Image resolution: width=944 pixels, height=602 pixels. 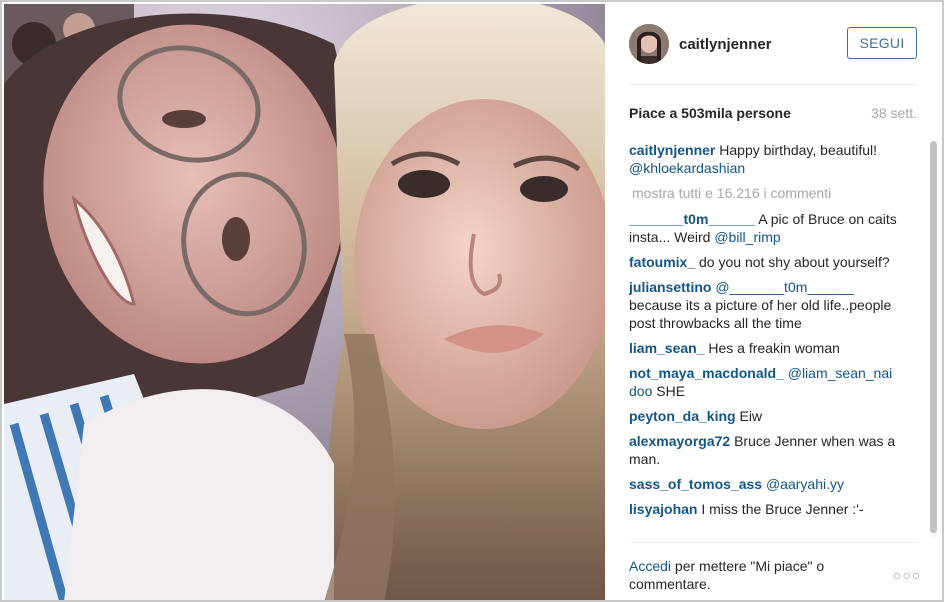 I want to click on comment-mention: @aaryahi.yy, so click(x=805, y=484).